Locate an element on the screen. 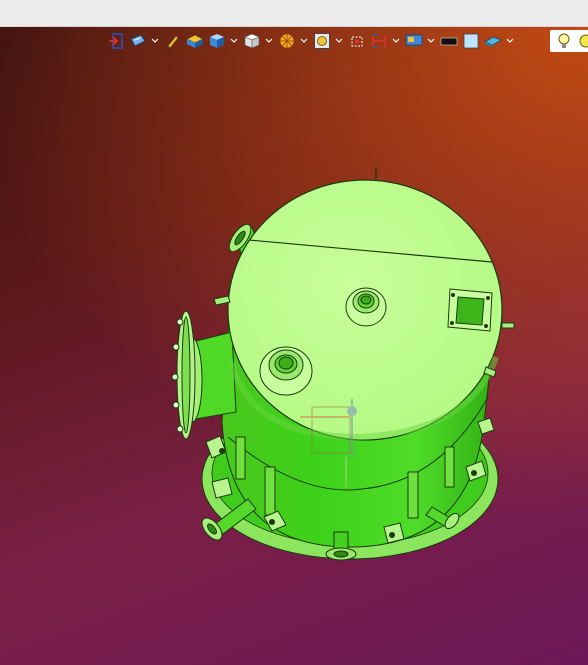 The image size is (588, 665). view-toolbar is located at coordinates (312, 41).